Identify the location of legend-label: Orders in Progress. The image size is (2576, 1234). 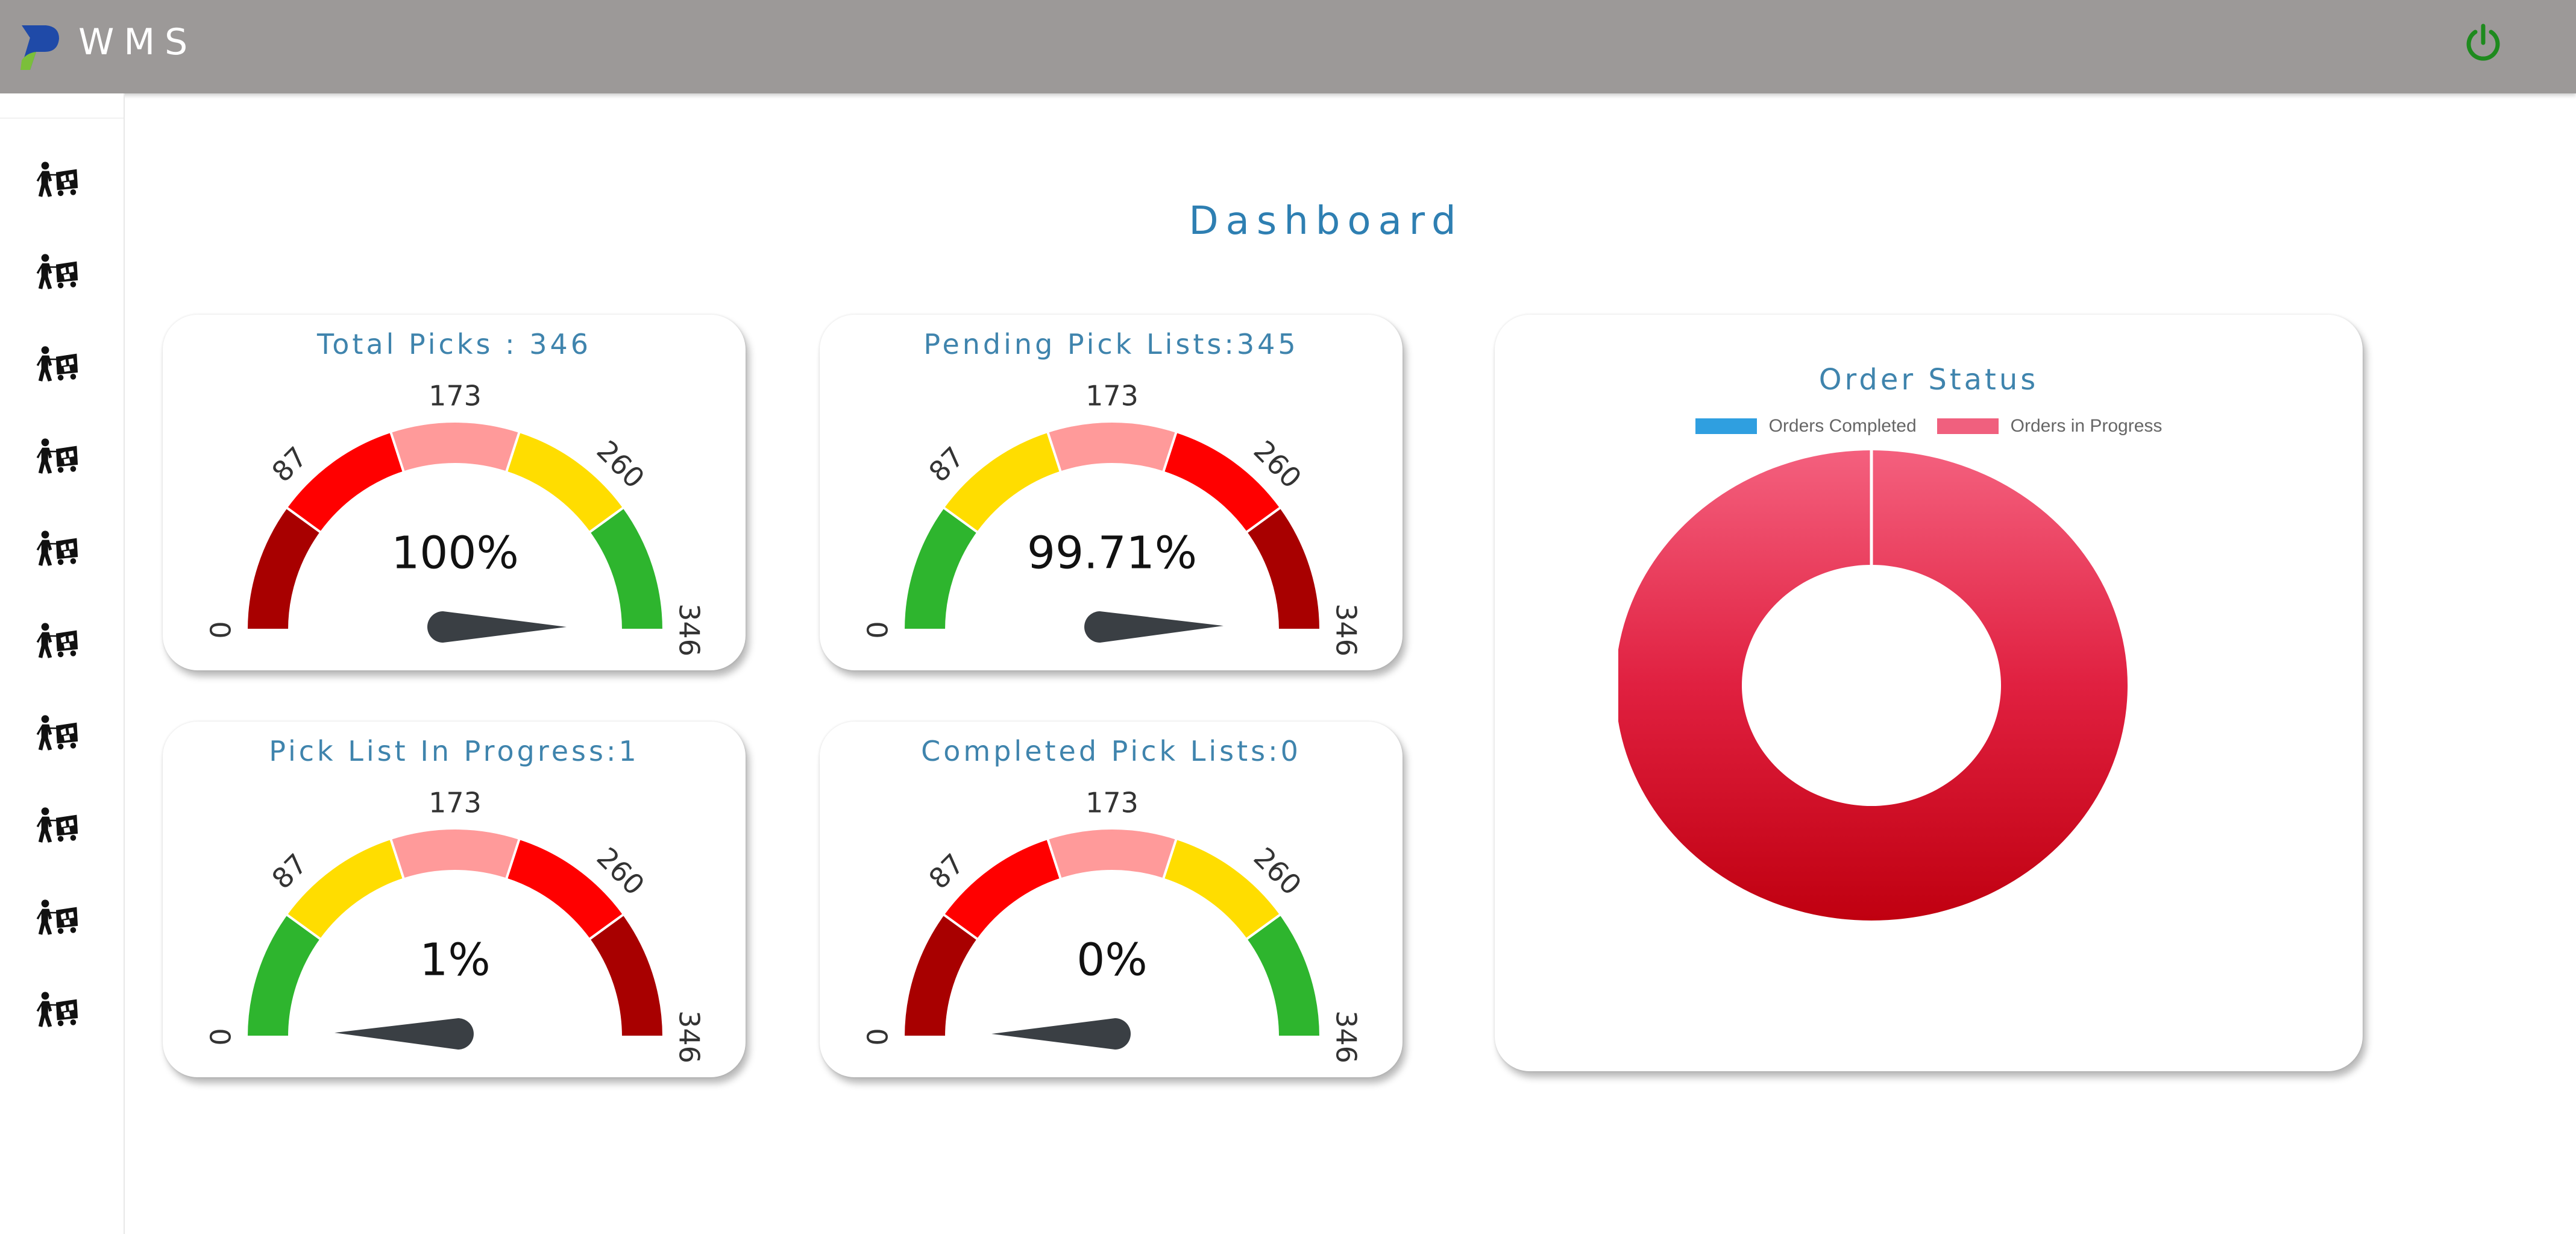
(2086, 426).